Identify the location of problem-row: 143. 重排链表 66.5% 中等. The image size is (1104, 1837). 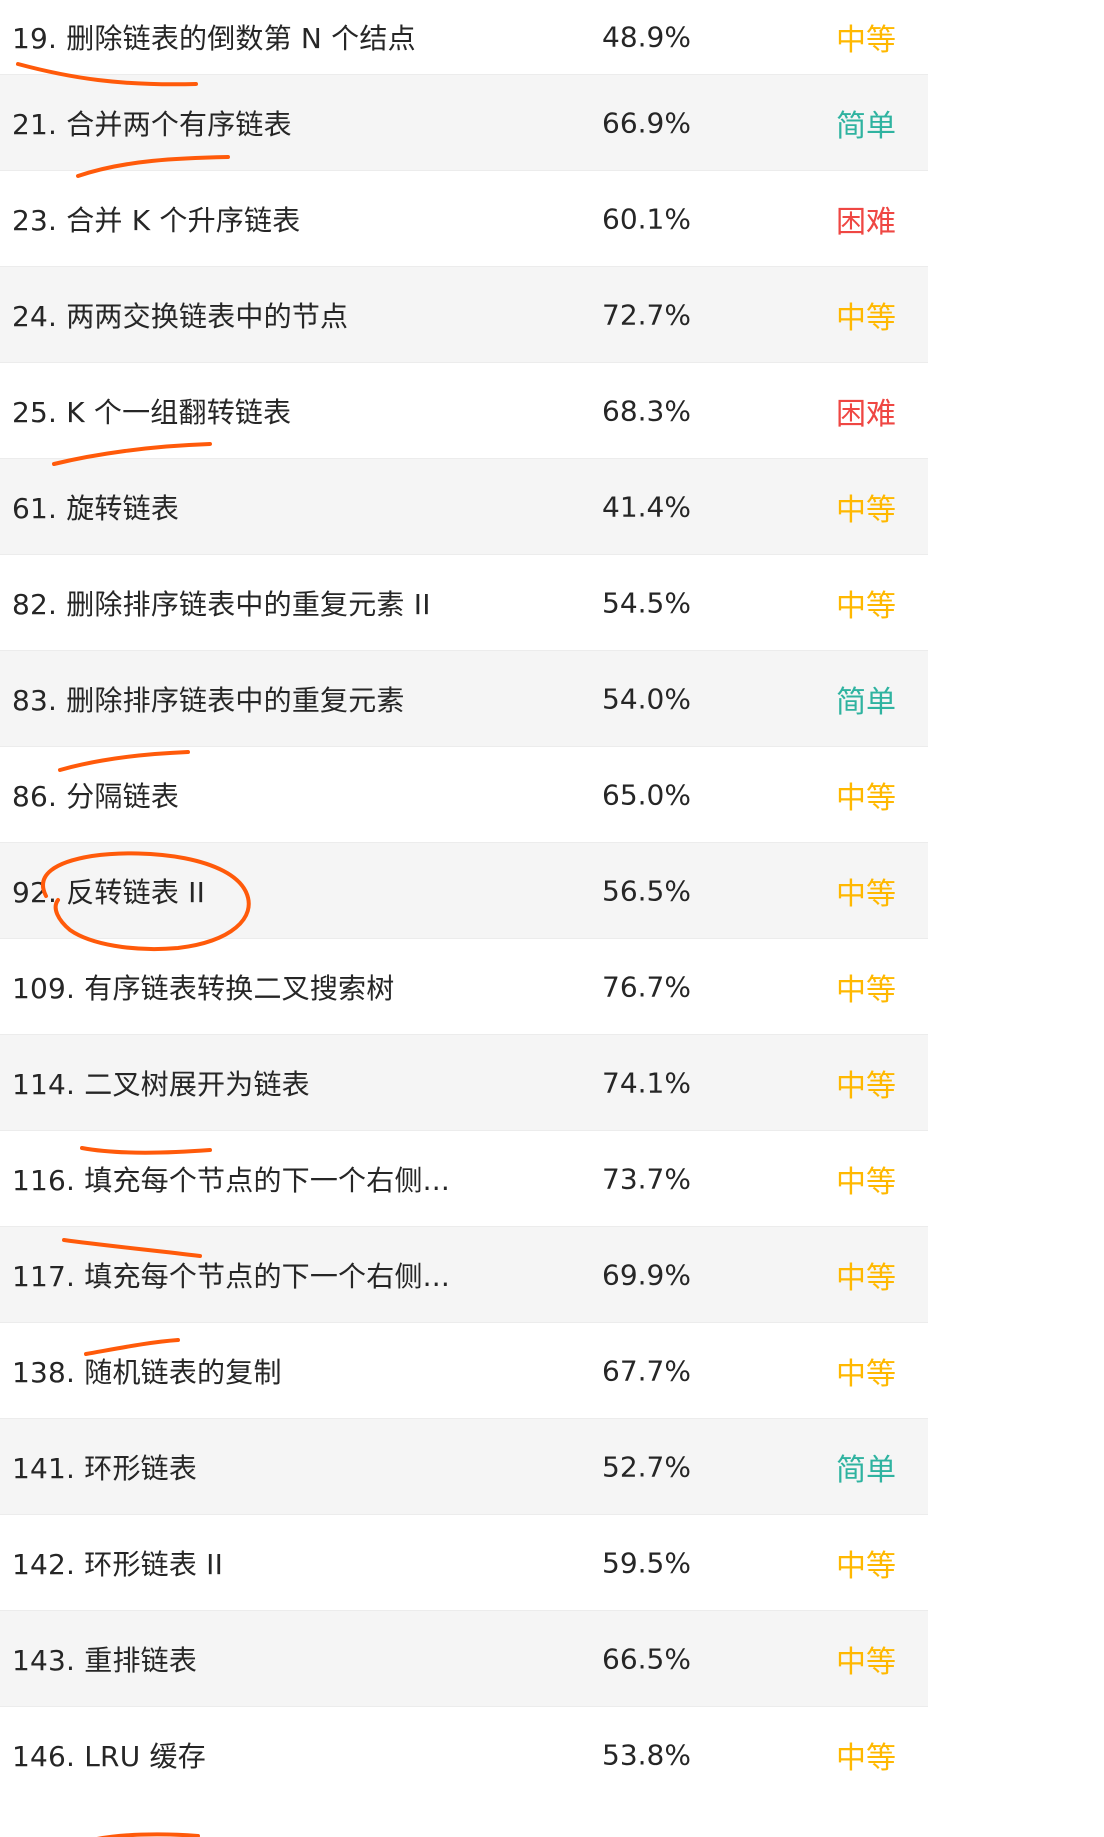
(464, 1658).